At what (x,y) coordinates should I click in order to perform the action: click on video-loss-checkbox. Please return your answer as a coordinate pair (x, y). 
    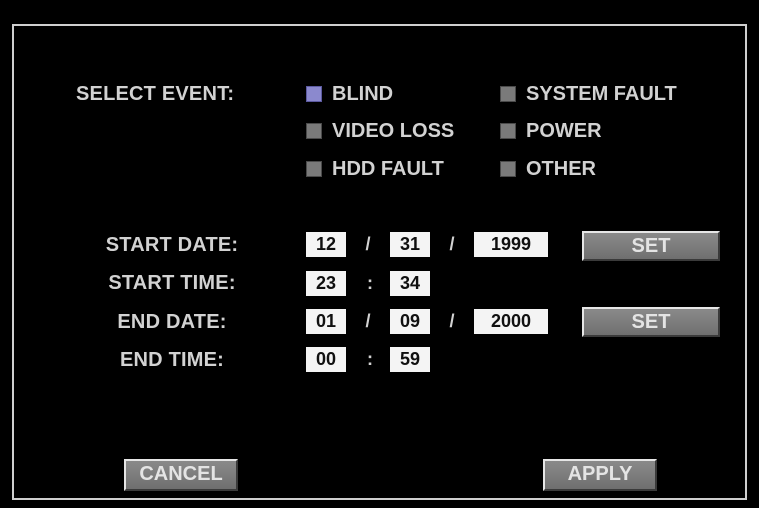
    Looking at the image, I should click on (314, 131).